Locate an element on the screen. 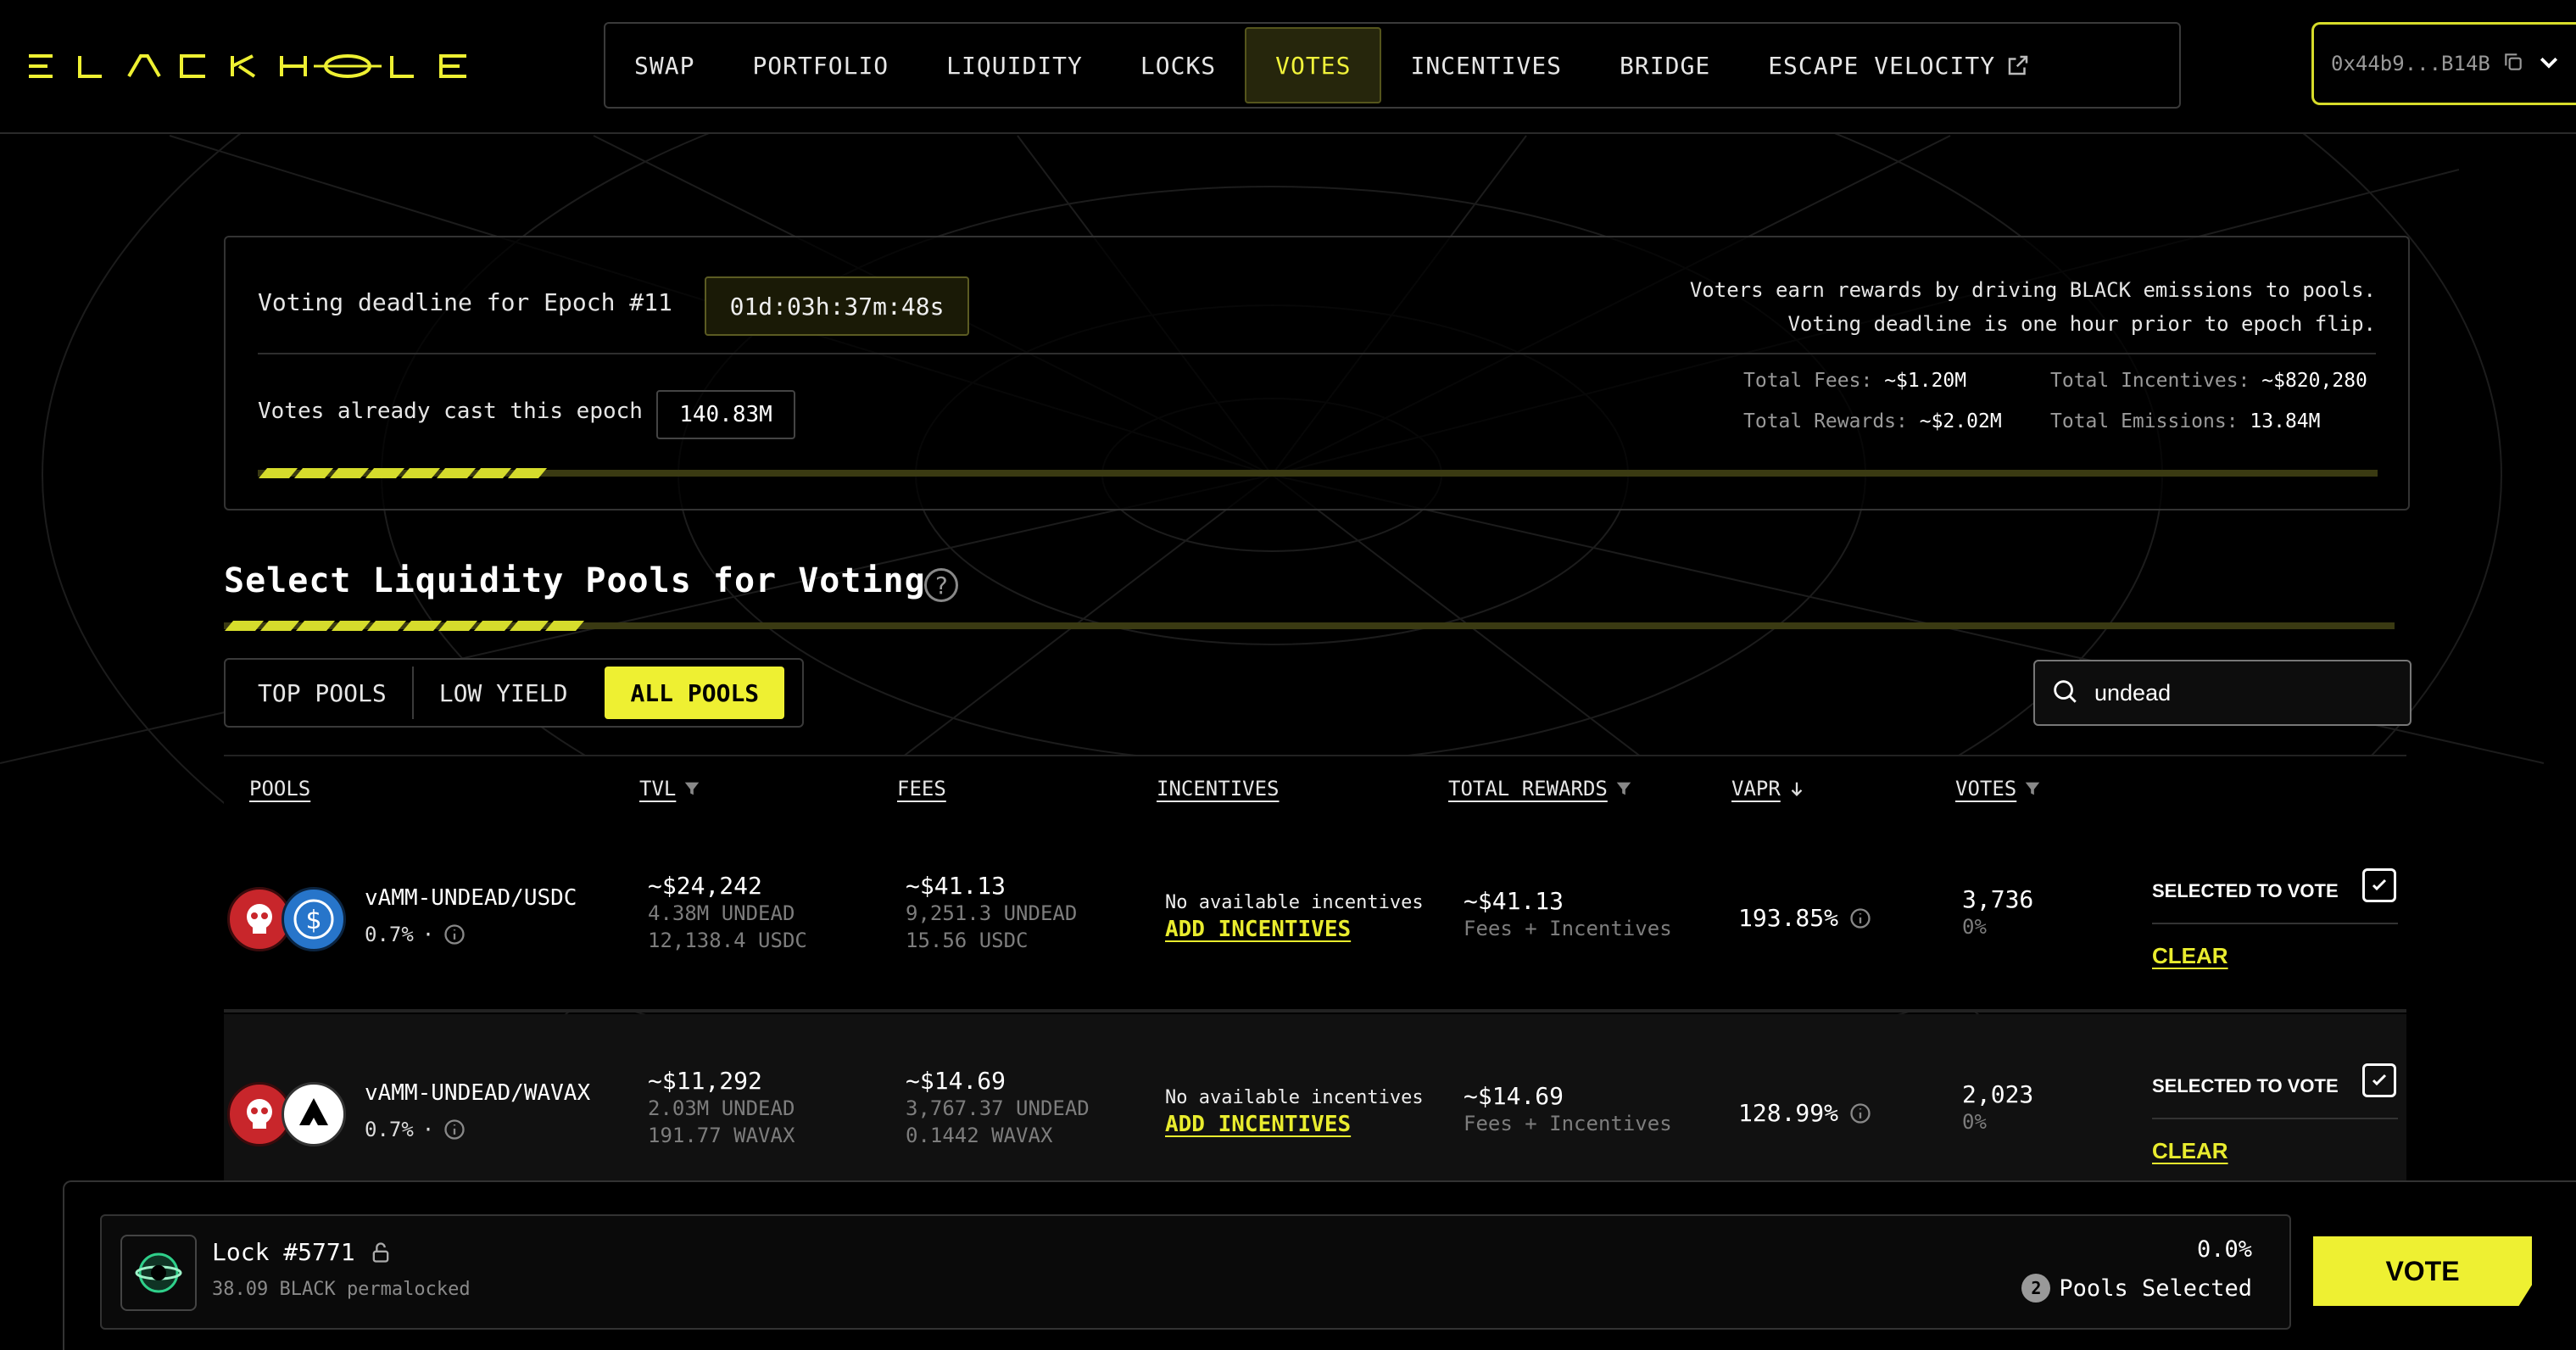 Image resolution: width=2576 pixels, height=1350 pixels. total-rewards-stat: Total Rewards: ~$2.02M is located at coordinates (1872, 421).